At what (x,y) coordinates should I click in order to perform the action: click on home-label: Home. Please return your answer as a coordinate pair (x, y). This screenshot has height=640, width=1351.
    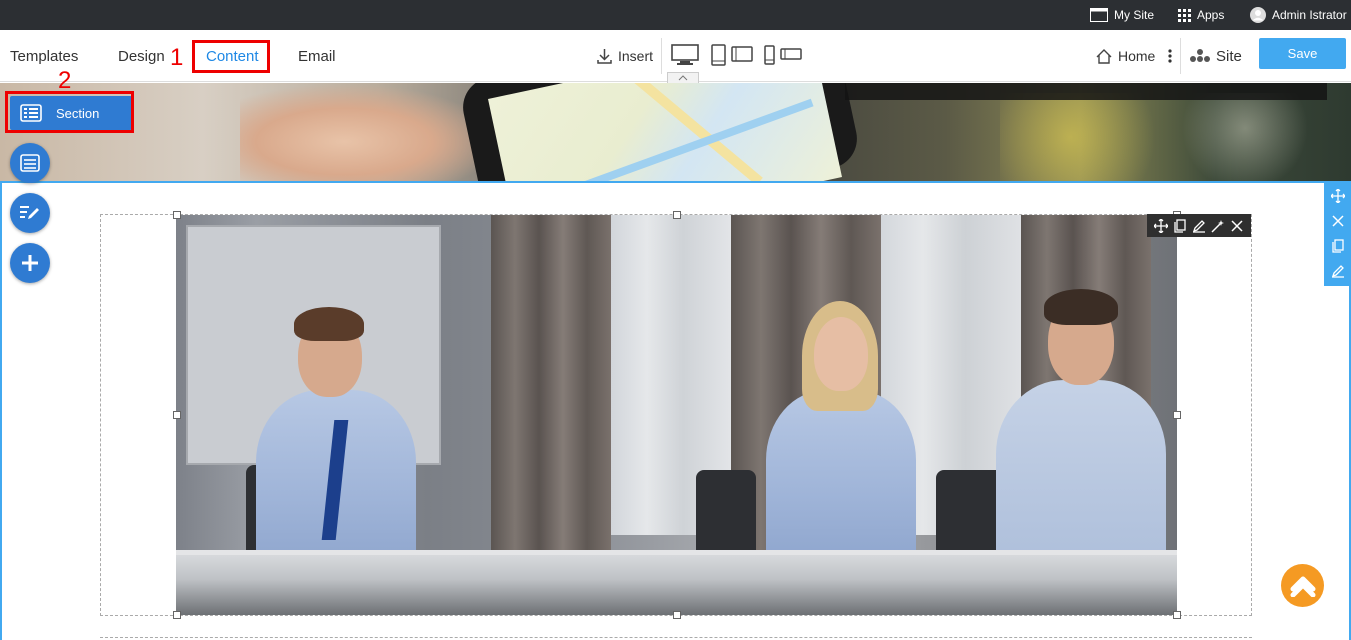
    Looking at the image, I should click on (1137, 56).